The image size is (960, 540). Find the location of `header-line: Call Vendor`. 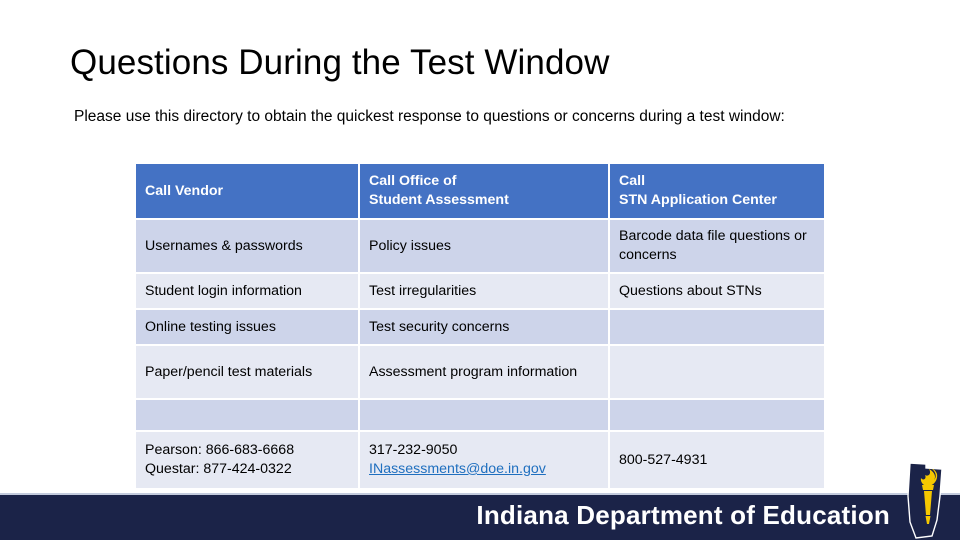

header-line: Call Vendor is located at coordinates (184, 190).